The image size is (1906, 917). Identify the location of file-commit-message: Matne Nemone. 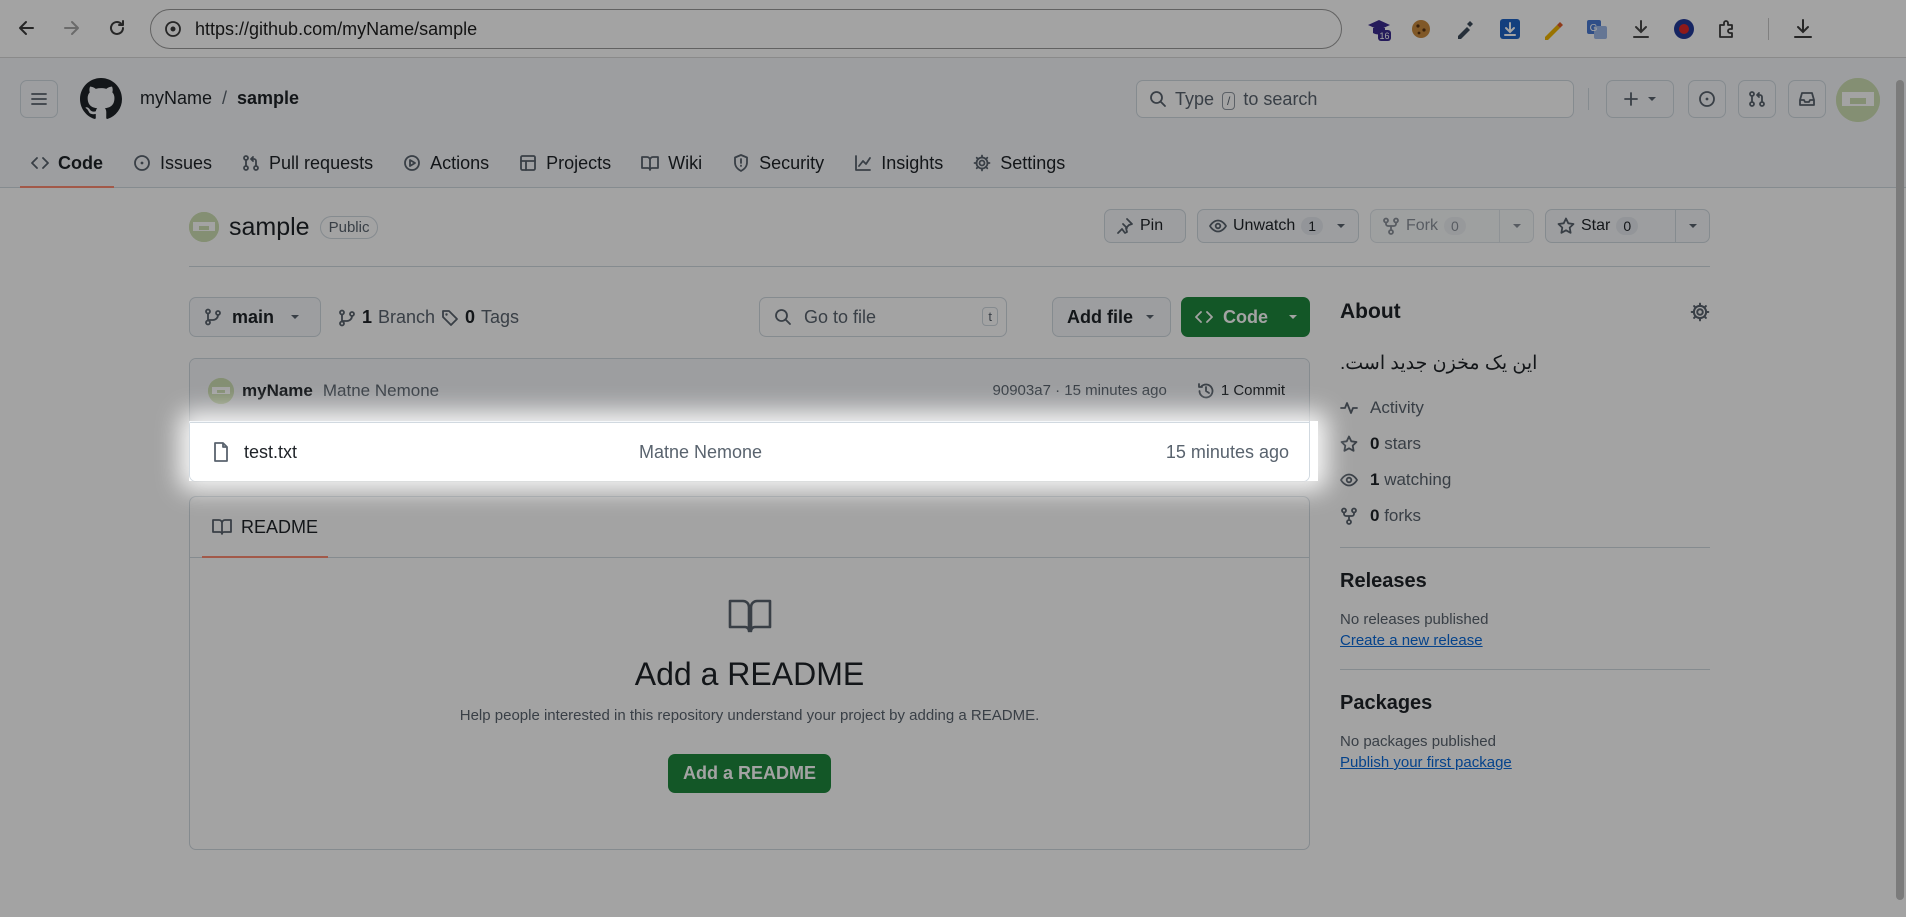
(700, 452).